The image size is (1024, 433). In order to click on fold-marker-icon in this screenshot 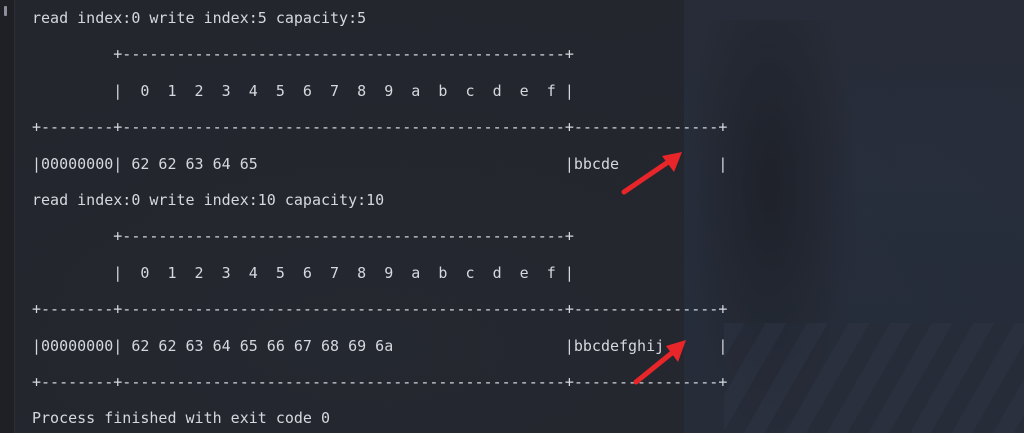, I will do `click(5, 11)`.